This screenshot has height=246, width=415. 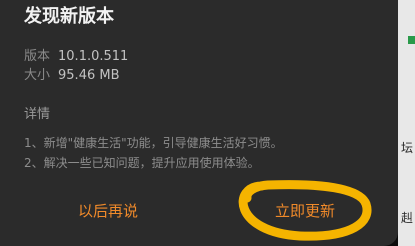 What do you see at coordinates (93, 56) in the screenshot?
I see `version-value: 10.1.0.511` at bounding box center [93, 56].